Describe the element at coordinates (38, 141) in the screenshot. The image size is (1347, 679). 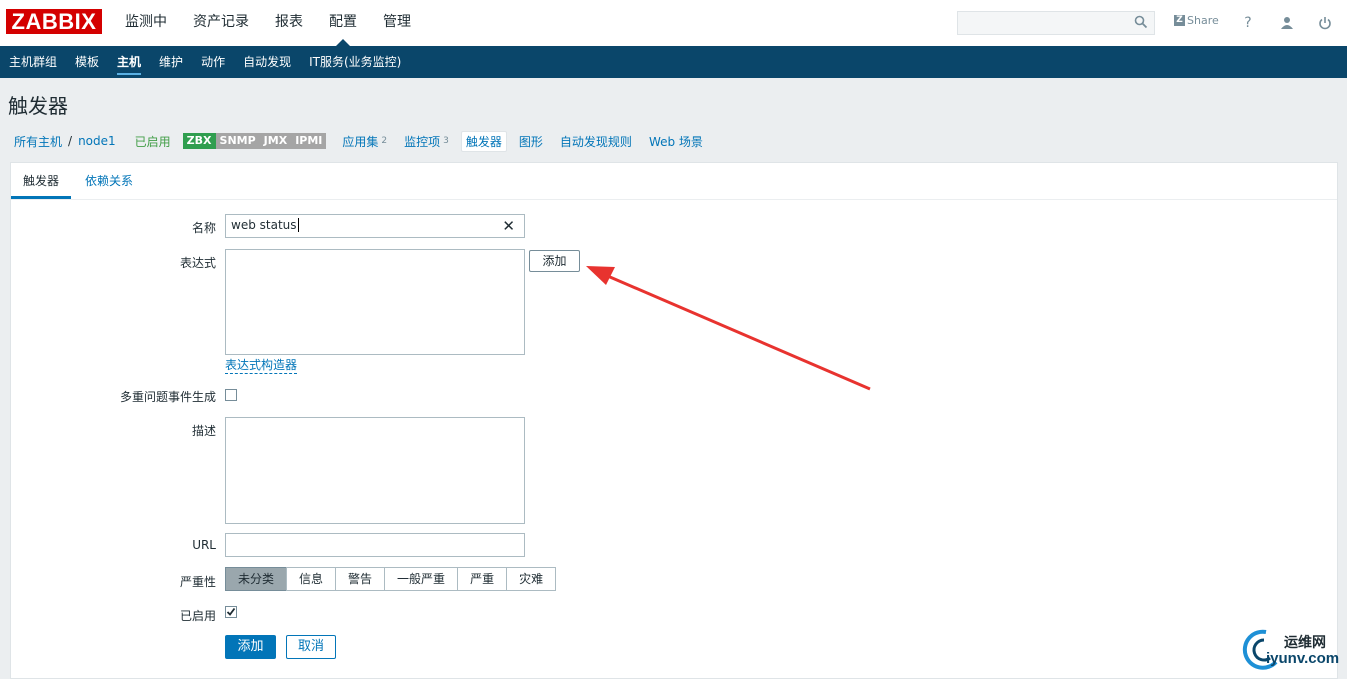
I see `breadcrumb-all-hosts: 所有主机` at that location.